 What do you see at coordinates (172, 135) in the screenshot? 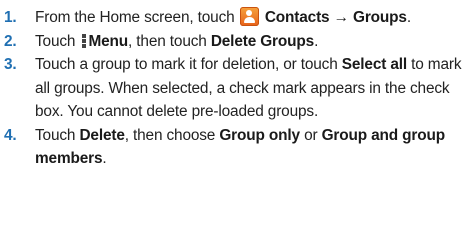
I see `step-text: , then choose` at bounding box center [172, 135].